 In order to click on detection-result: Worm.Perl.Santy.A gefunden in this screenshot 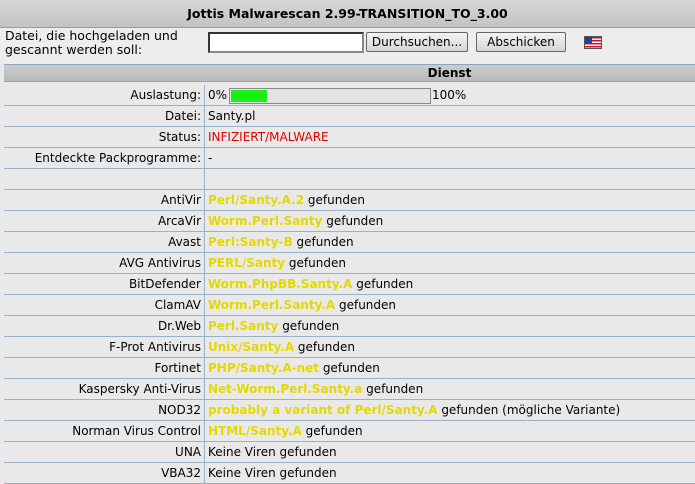, I will do `click(302, 305)`.